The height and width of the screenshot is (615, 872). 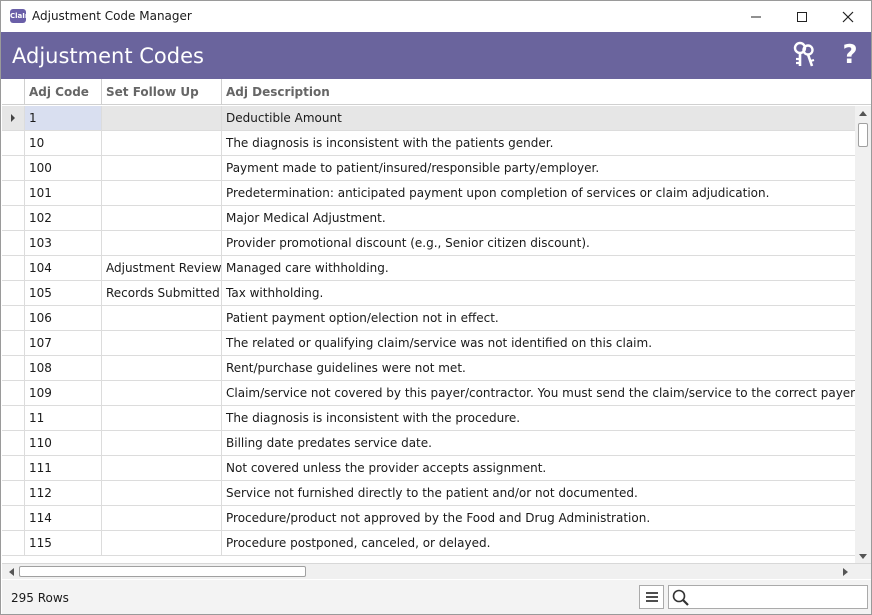 I want to click on table-row: 1 Deductible Amount, so click(x=428, y=118).